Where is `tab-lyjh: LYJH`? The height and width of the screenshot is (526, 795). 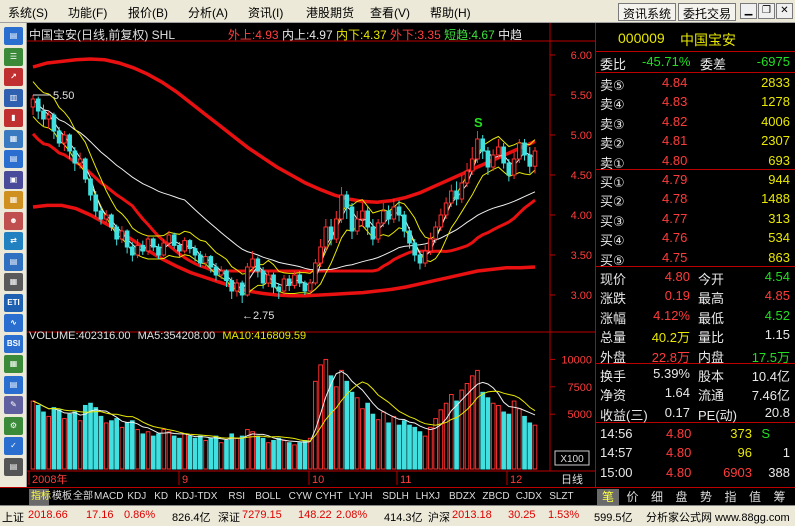
tab-lyjh: LYJH is located at coordinates (363, 497).